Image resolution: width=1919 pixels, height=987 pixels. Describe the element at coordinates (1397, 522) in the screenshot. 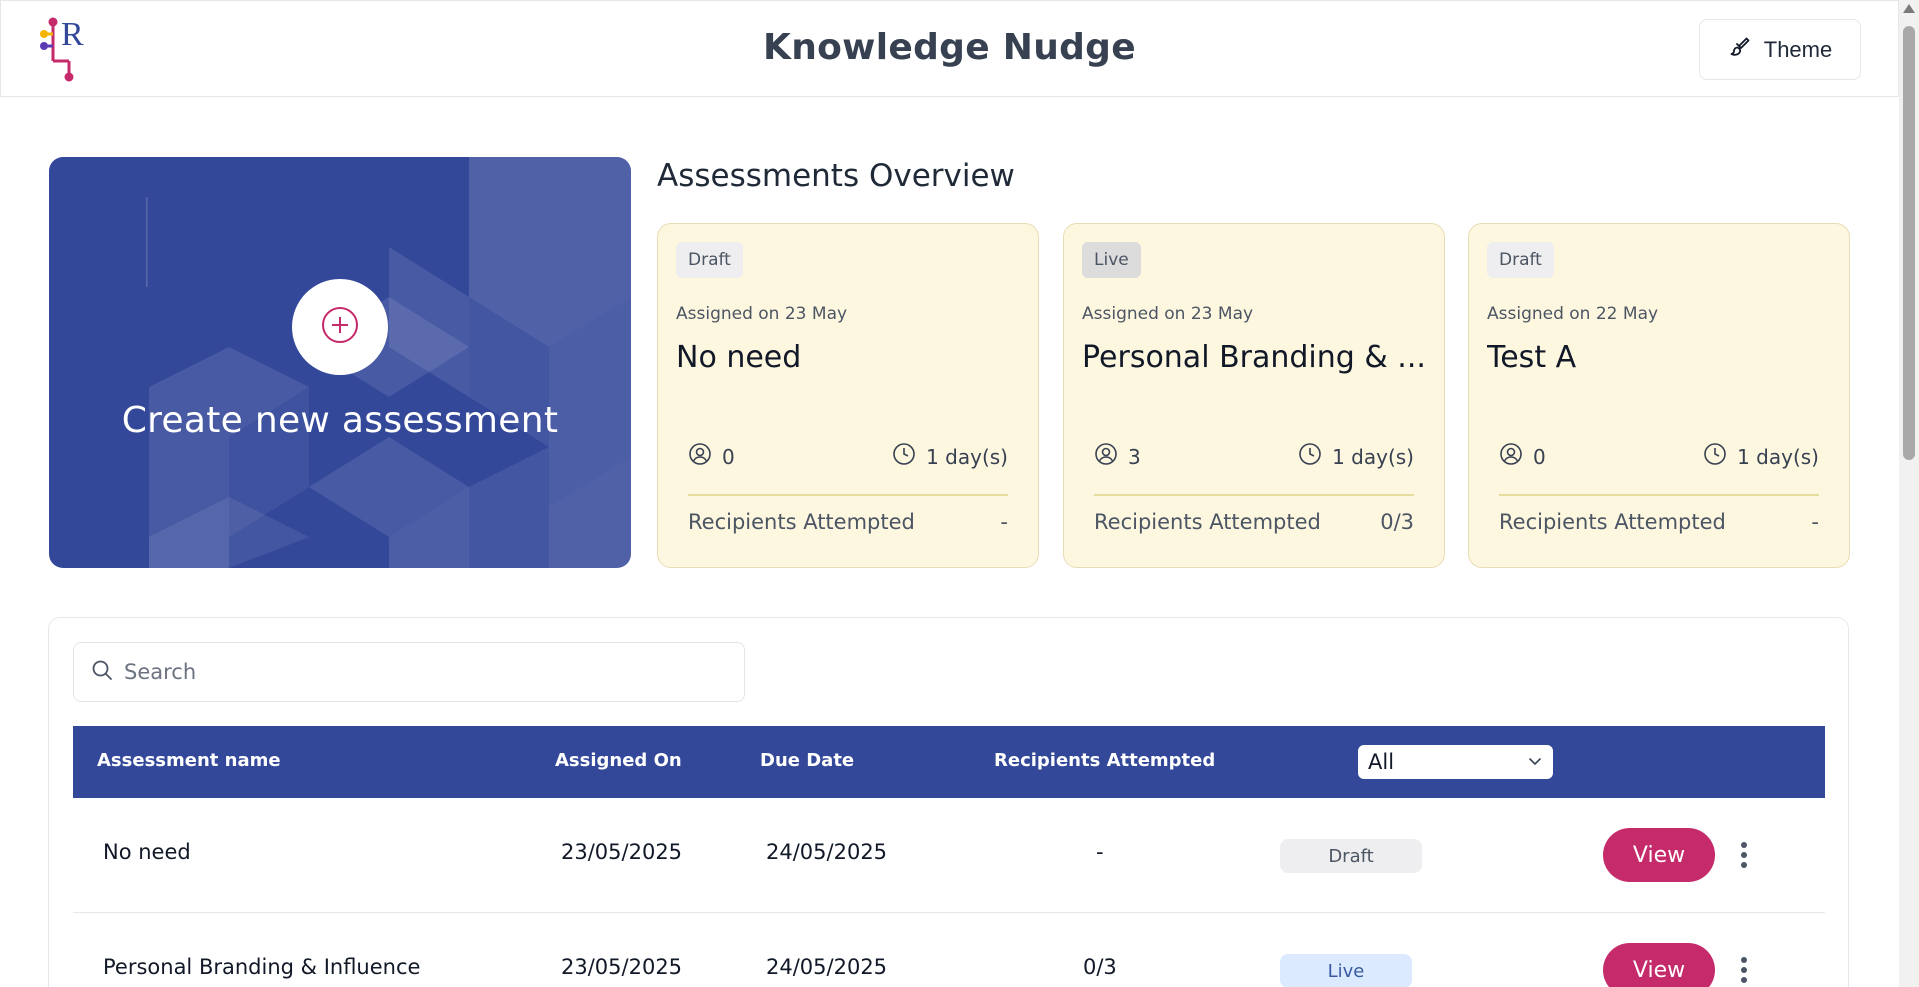

I see `recipients-attempted-value: 0/3` at that location.